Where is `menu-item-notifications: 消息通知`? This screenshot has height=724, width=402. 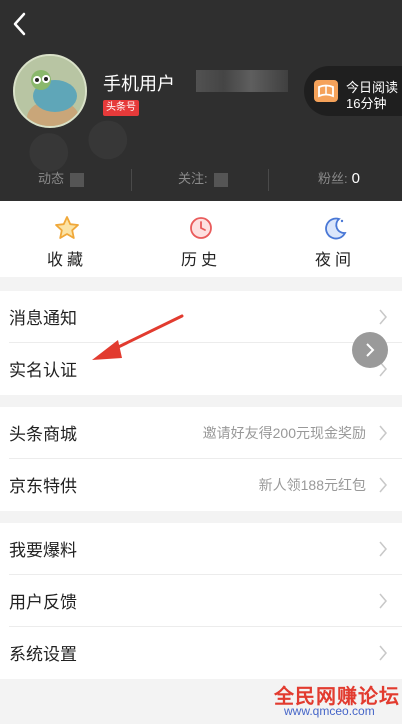
menu-item-notifications: 消息通知 is located at coordinates (201, 317).